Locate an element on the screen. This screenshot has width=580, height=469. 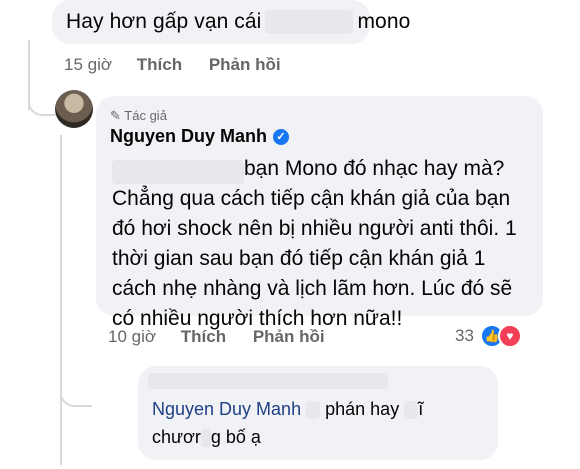
reactions: 33 👍 ♥ is located at coordinates (488, 336).